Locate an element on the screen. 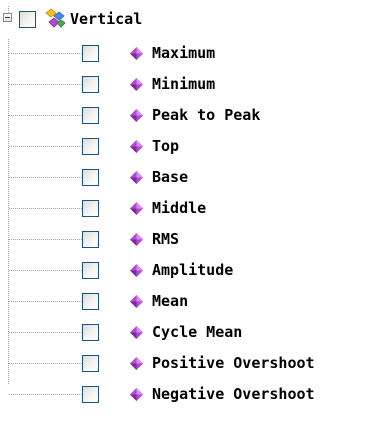 The image size is (372, 423). vertical-checkbox is located at coordinates (27, 19).